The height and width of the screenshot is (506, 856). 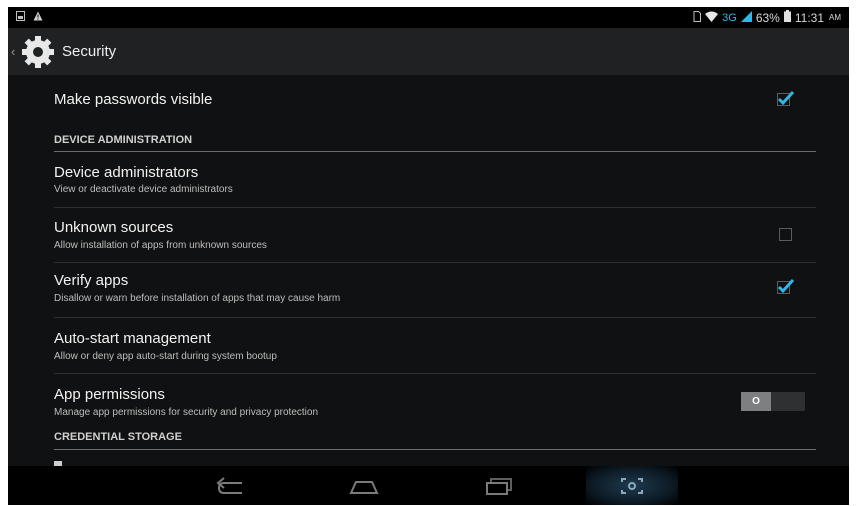 What do you see at coordinates (787, 17) in the screenshot?
I see `battery-icon` at bounding box center [787, 17].